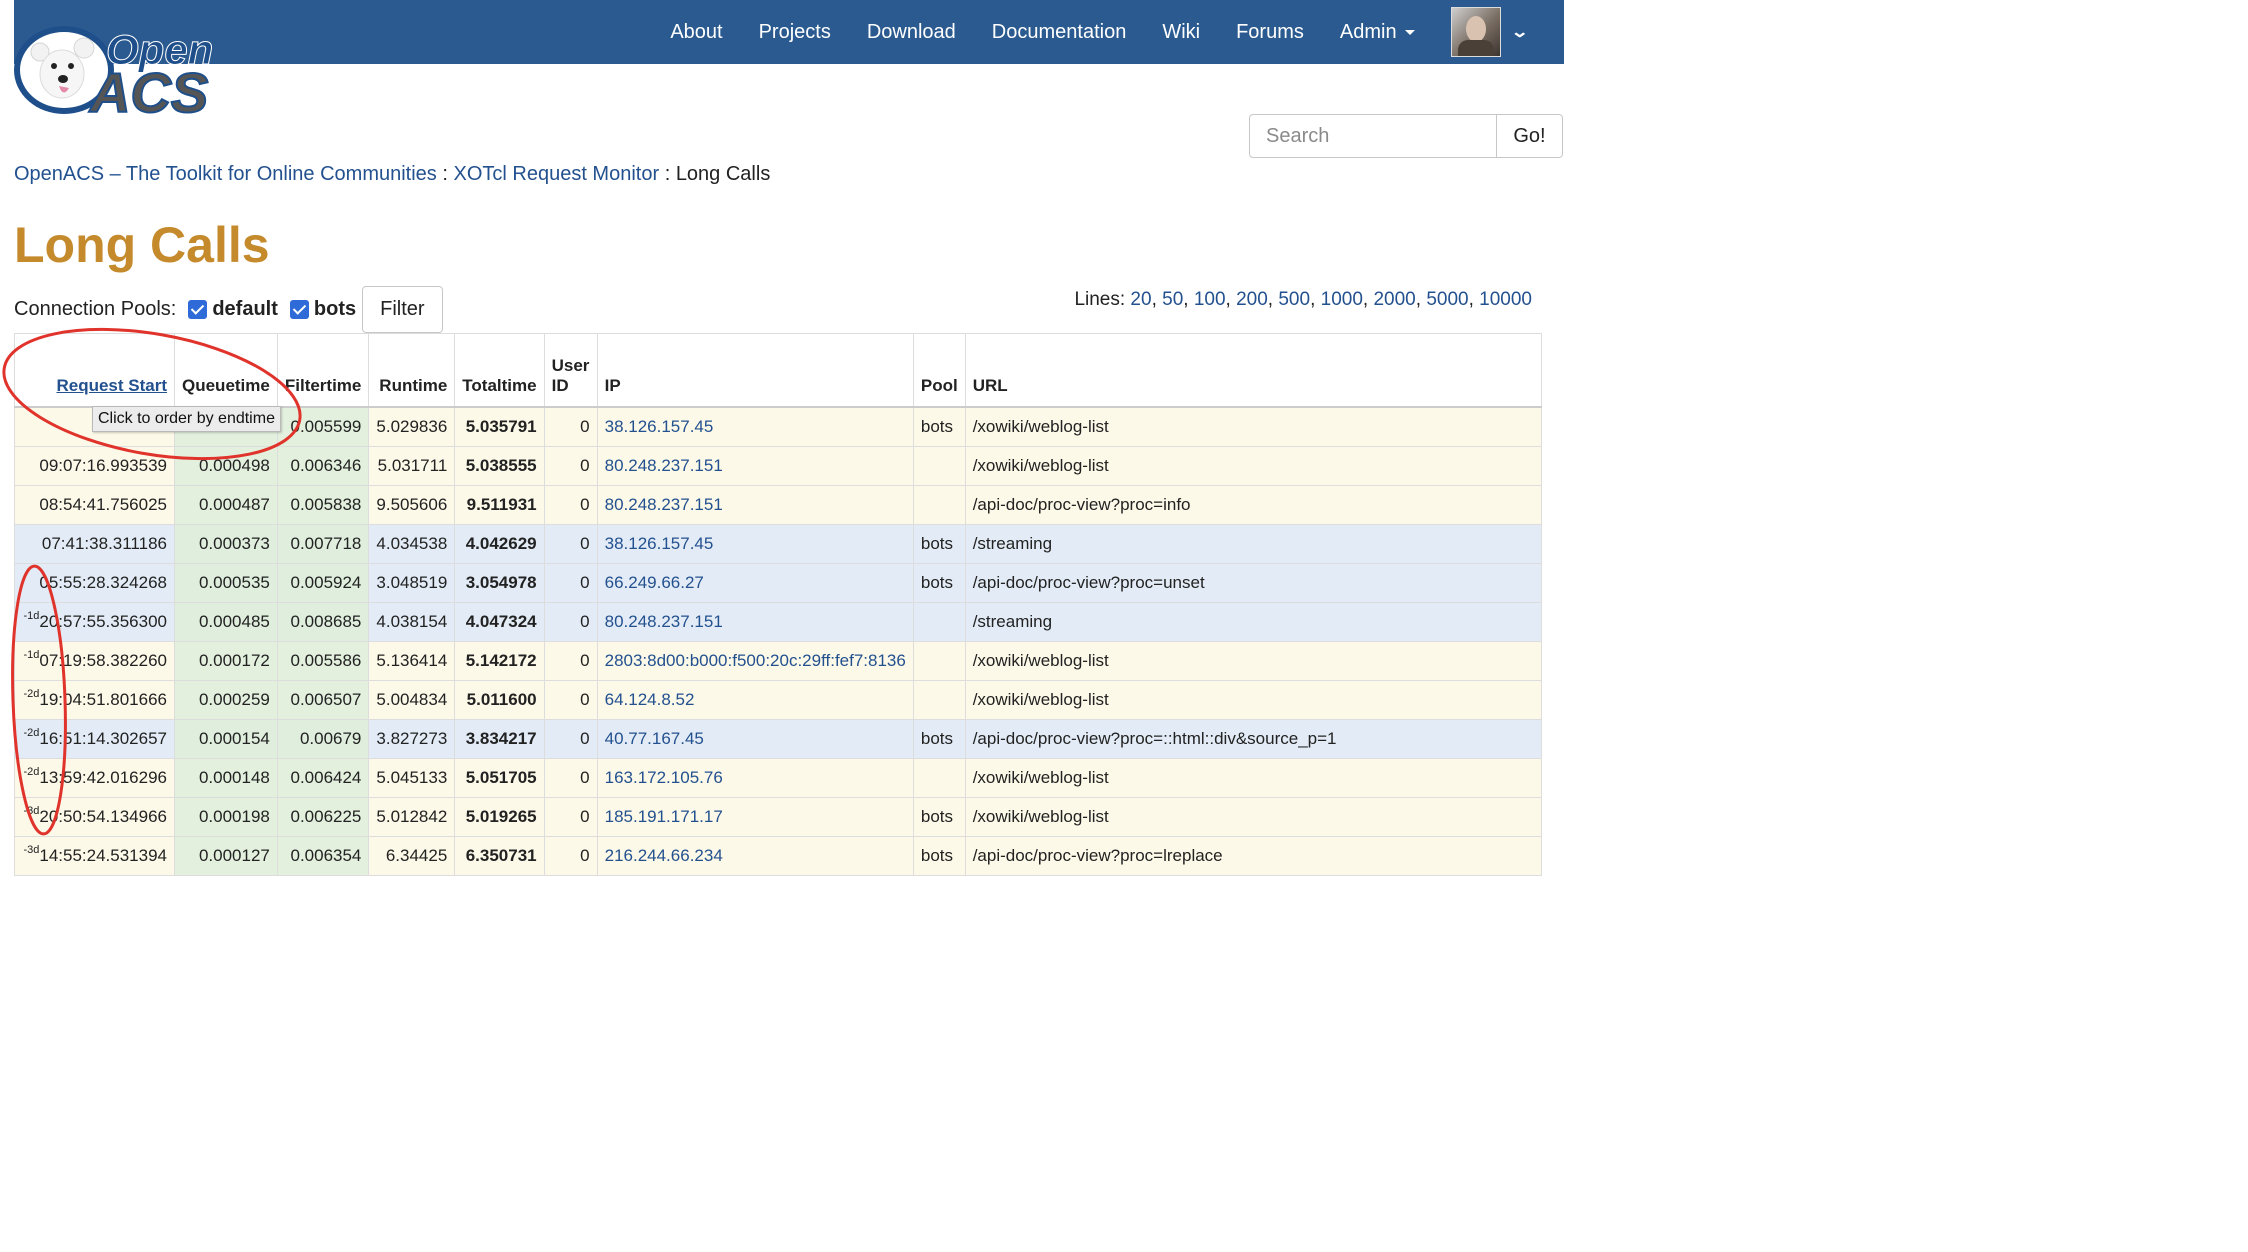  What do you see at coordinates (323, 583) in the screenshot?
I see `cell-filtertime: 0.005924` at bounding box center [323, 583].